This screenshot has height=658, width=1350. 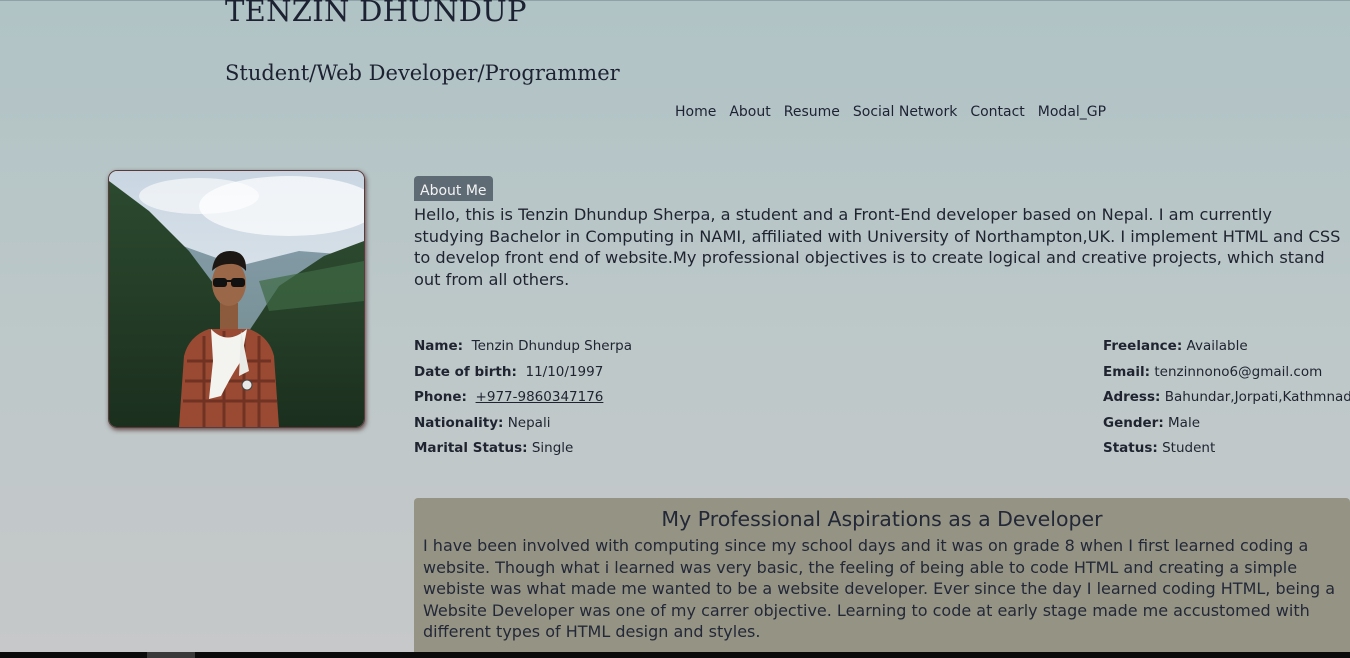 I want to click on detail-phone: Phone: +977-9860347176, so click(x=523, y=398).